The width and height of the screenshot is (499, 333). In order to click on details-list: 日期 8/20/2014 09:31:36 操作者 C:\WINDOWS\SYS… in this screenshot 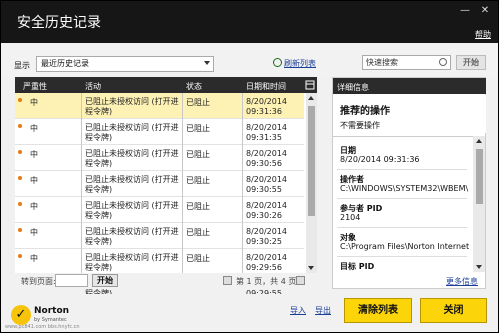, I will do `click(403, 204)`.